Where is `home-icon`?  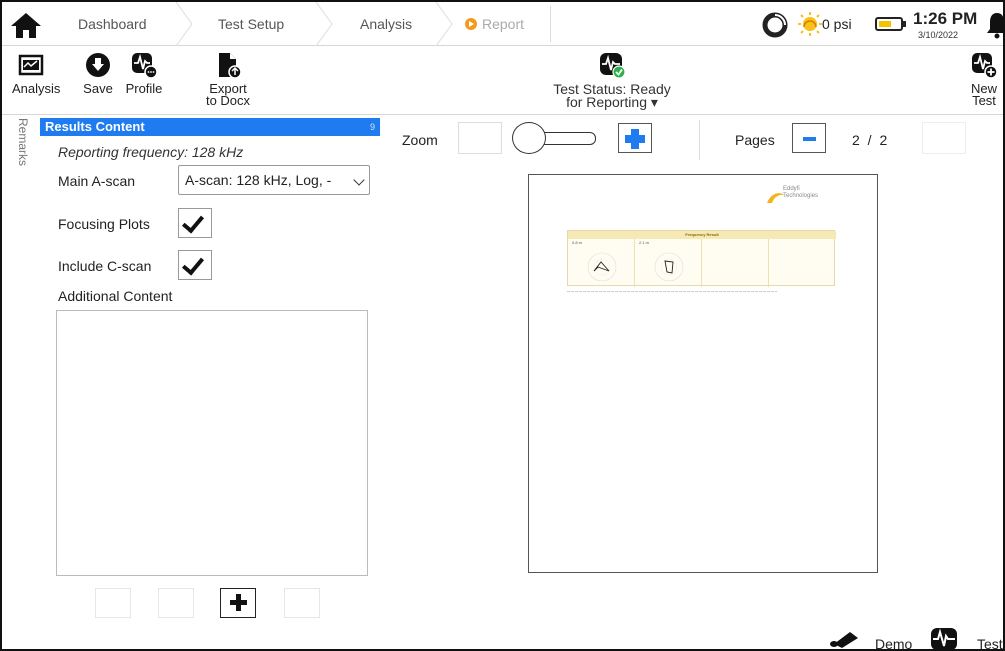
home-icon is located at coordinates (26, 25).